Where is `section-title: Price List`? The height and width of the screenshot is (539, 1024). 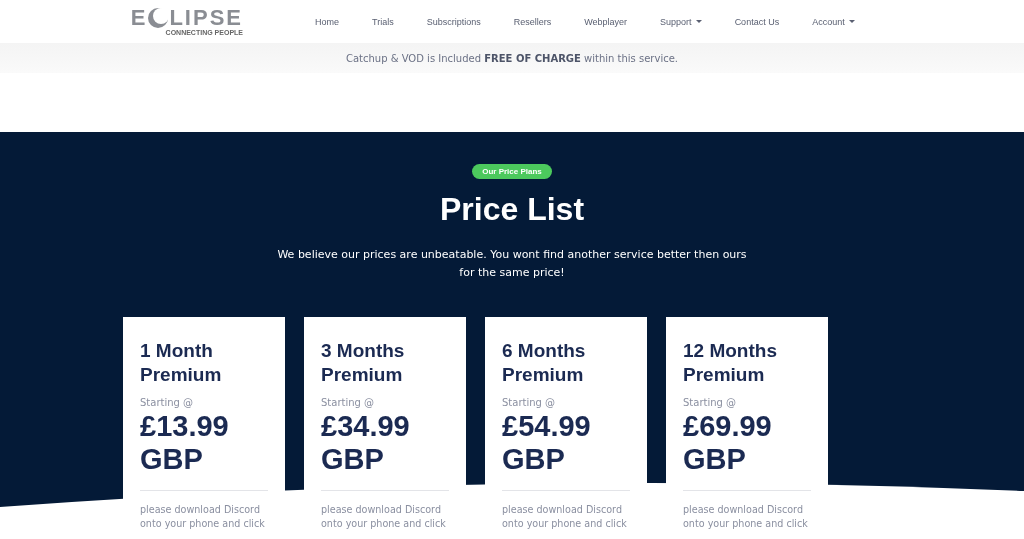
section-title: Price List is located at coordinates (512, 209).